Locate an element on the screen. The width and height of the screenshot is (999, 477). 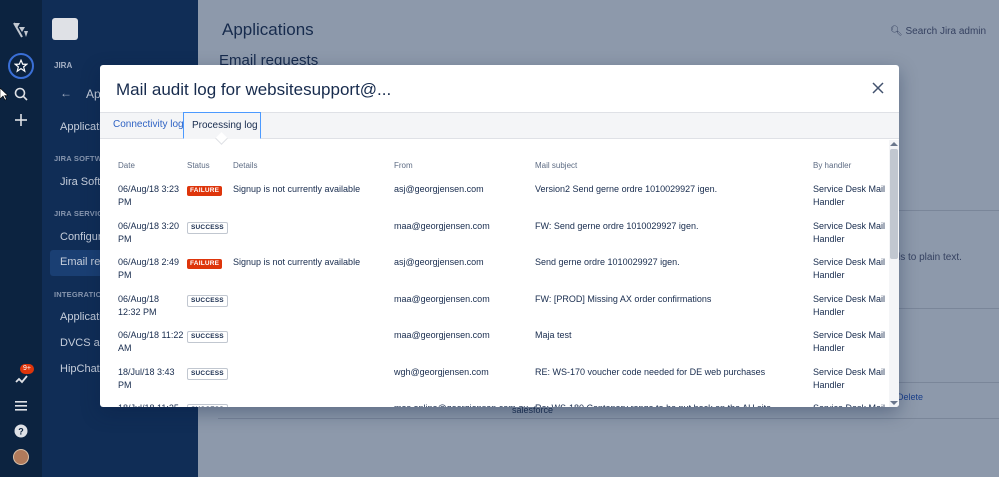
scroll-thumb is located at coordinates (894, 204).